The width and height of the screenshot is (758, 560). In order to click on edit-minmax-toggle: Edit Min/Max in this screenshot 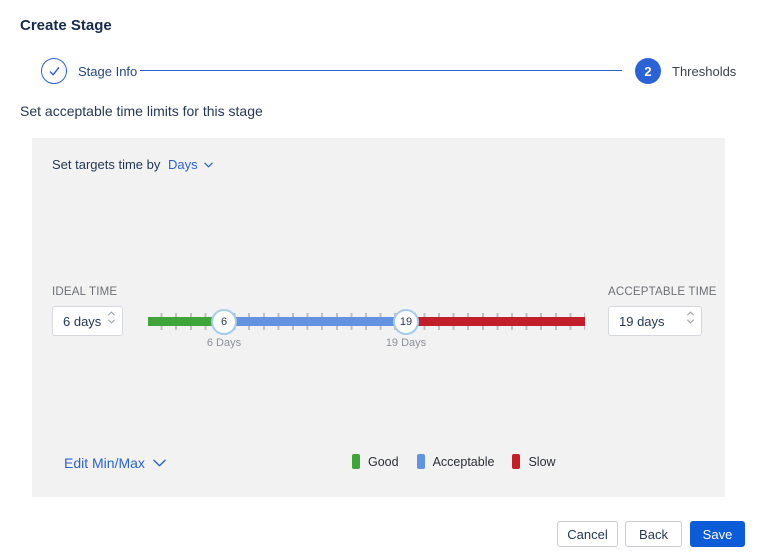, I will do `click(115, 463)`.